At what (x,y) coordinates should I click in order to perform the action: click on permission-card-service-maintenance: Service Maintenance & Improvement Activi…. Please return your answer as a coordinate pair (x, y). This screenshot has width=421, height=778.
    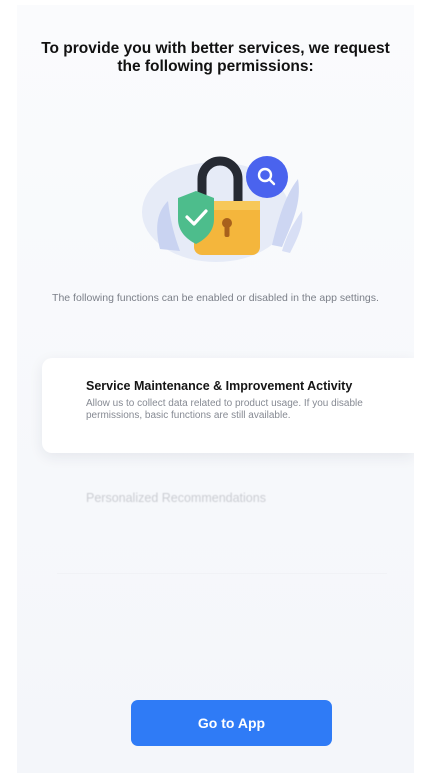
    Looking at the image, I should click on (228, 405).